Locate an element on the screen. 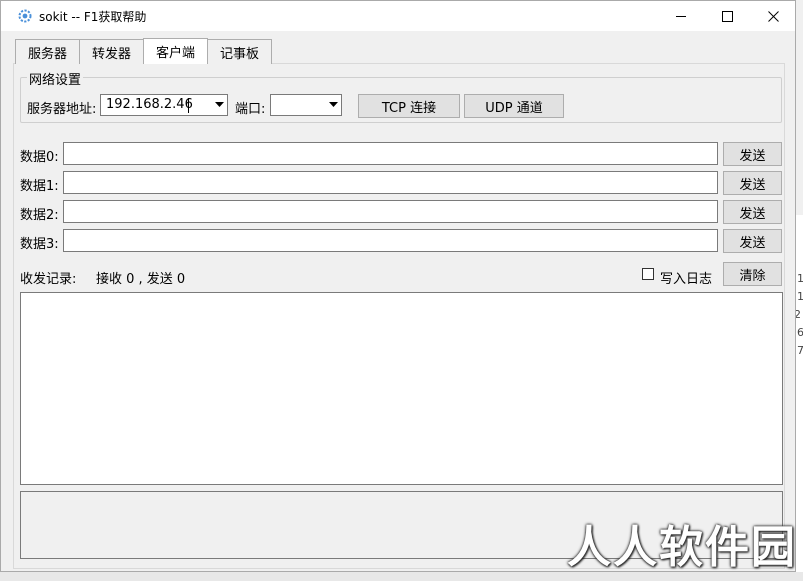 This screenshot has height=581, width=803. write-log-checkbox is located at coordinates (648, 274).